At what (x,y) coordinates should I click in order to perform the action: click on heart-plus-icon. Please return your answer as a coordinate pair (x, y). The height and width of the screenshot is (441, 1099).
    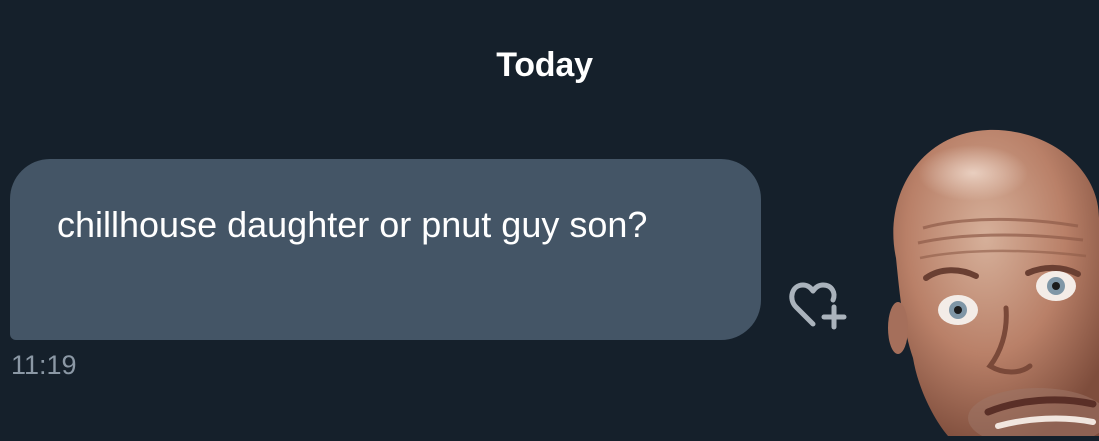
    Looking at the image, I should click on (818, 306).